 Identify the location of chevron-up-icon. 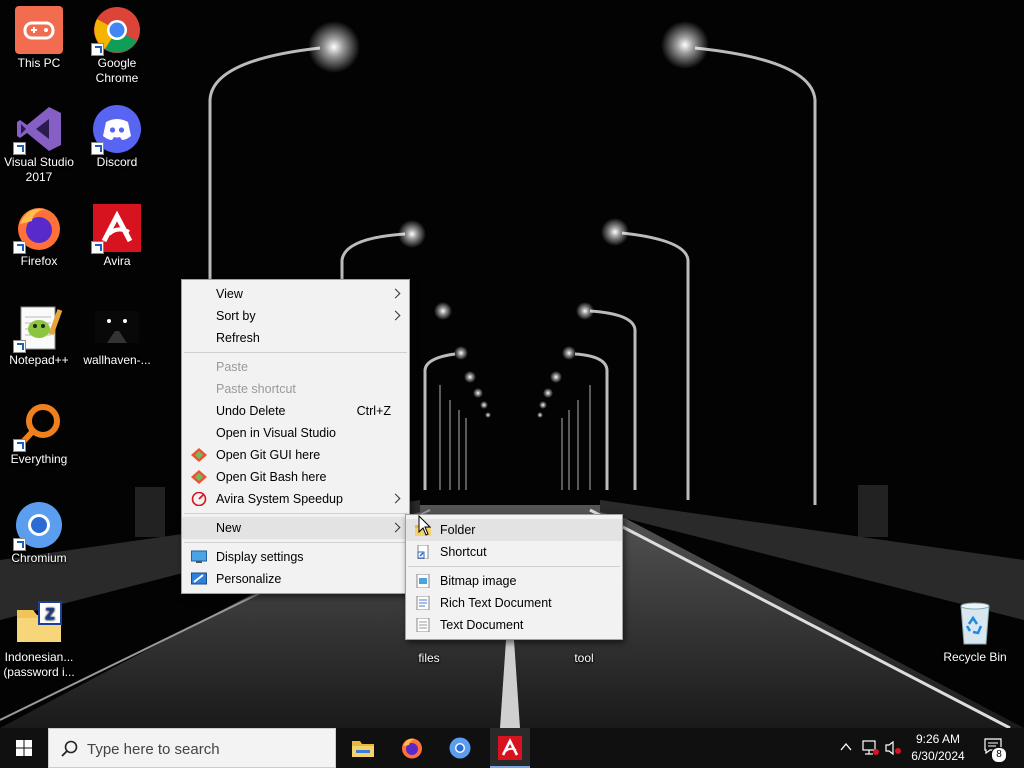
(846, 747).